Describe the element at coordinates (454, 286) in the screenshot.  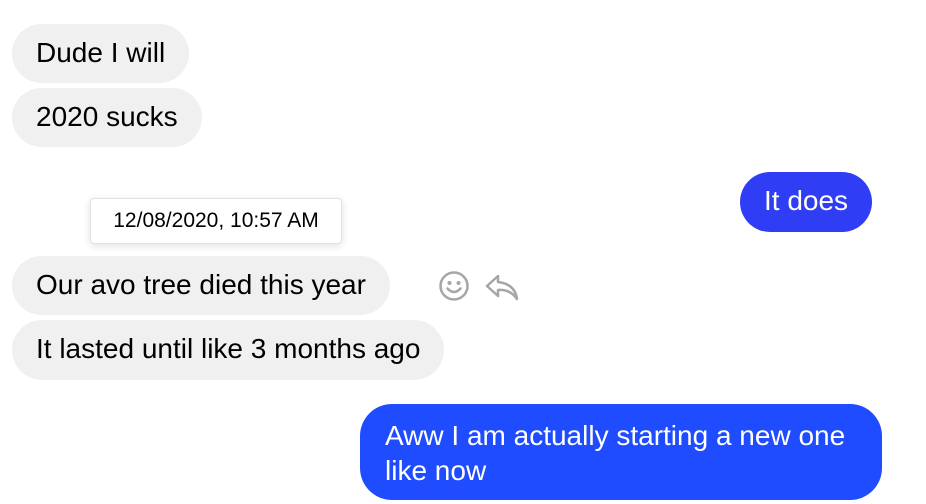
I see `smiley-icon` at that location.